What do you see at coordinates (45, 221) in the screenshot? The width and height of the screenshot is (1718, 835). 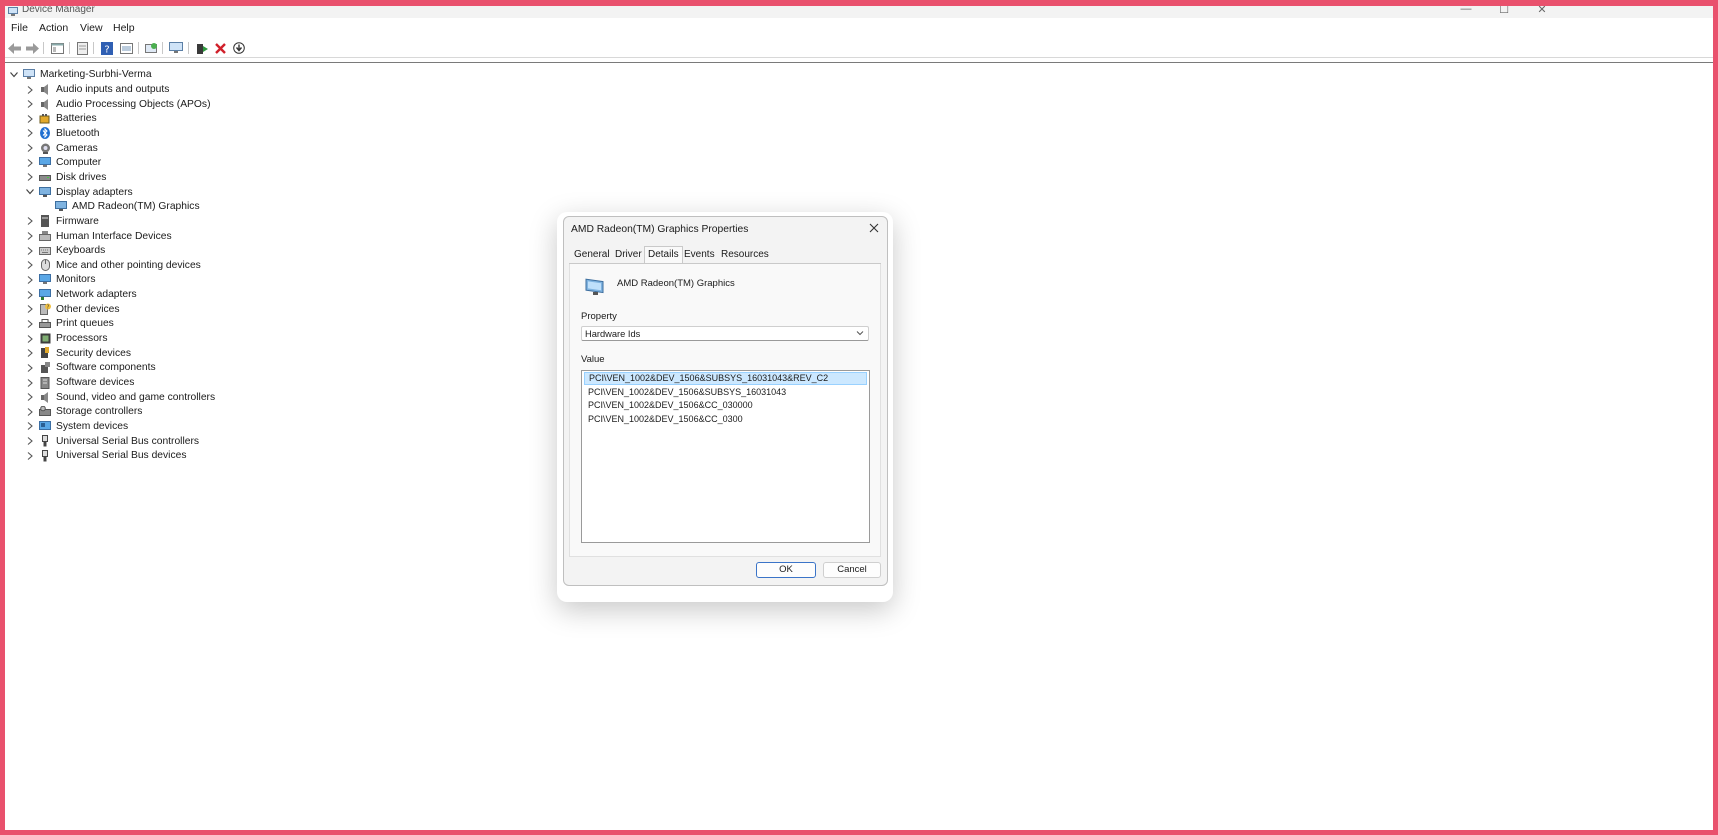 I see `firmware-icon` at bounding box center [45, 221].